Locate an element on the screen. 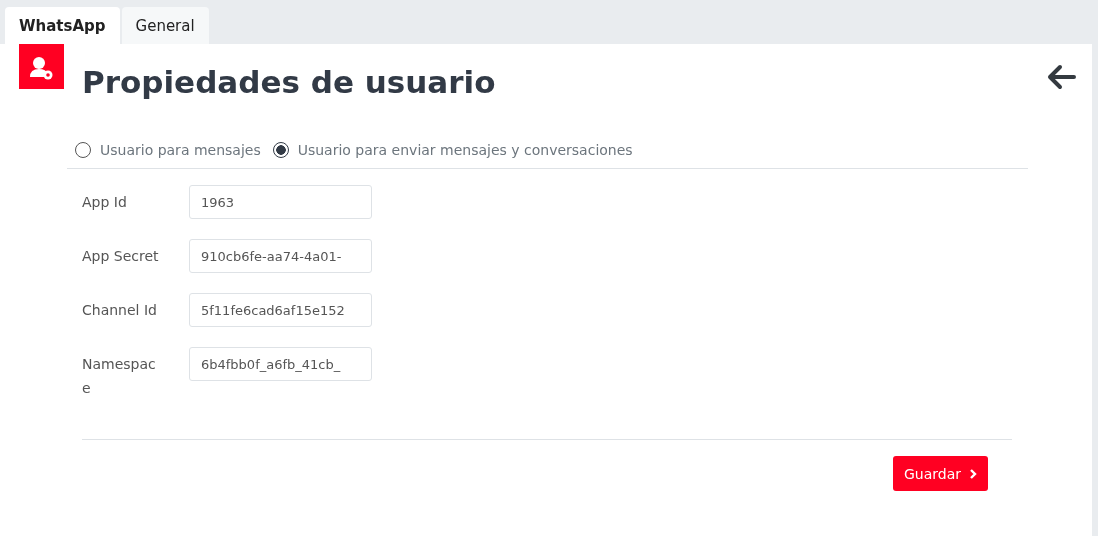 Image resolution: width=1098 pixels, height=536 pixels. input-field: 910cb6fe-aa74-4a01- is located at coordinates (280, 256).